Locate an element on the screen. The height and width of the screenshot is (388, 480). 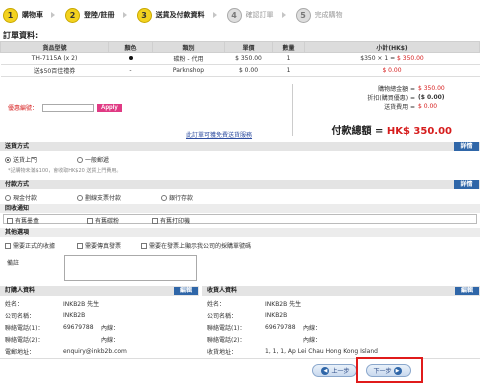
row-color is located at coordinates (130, 58).